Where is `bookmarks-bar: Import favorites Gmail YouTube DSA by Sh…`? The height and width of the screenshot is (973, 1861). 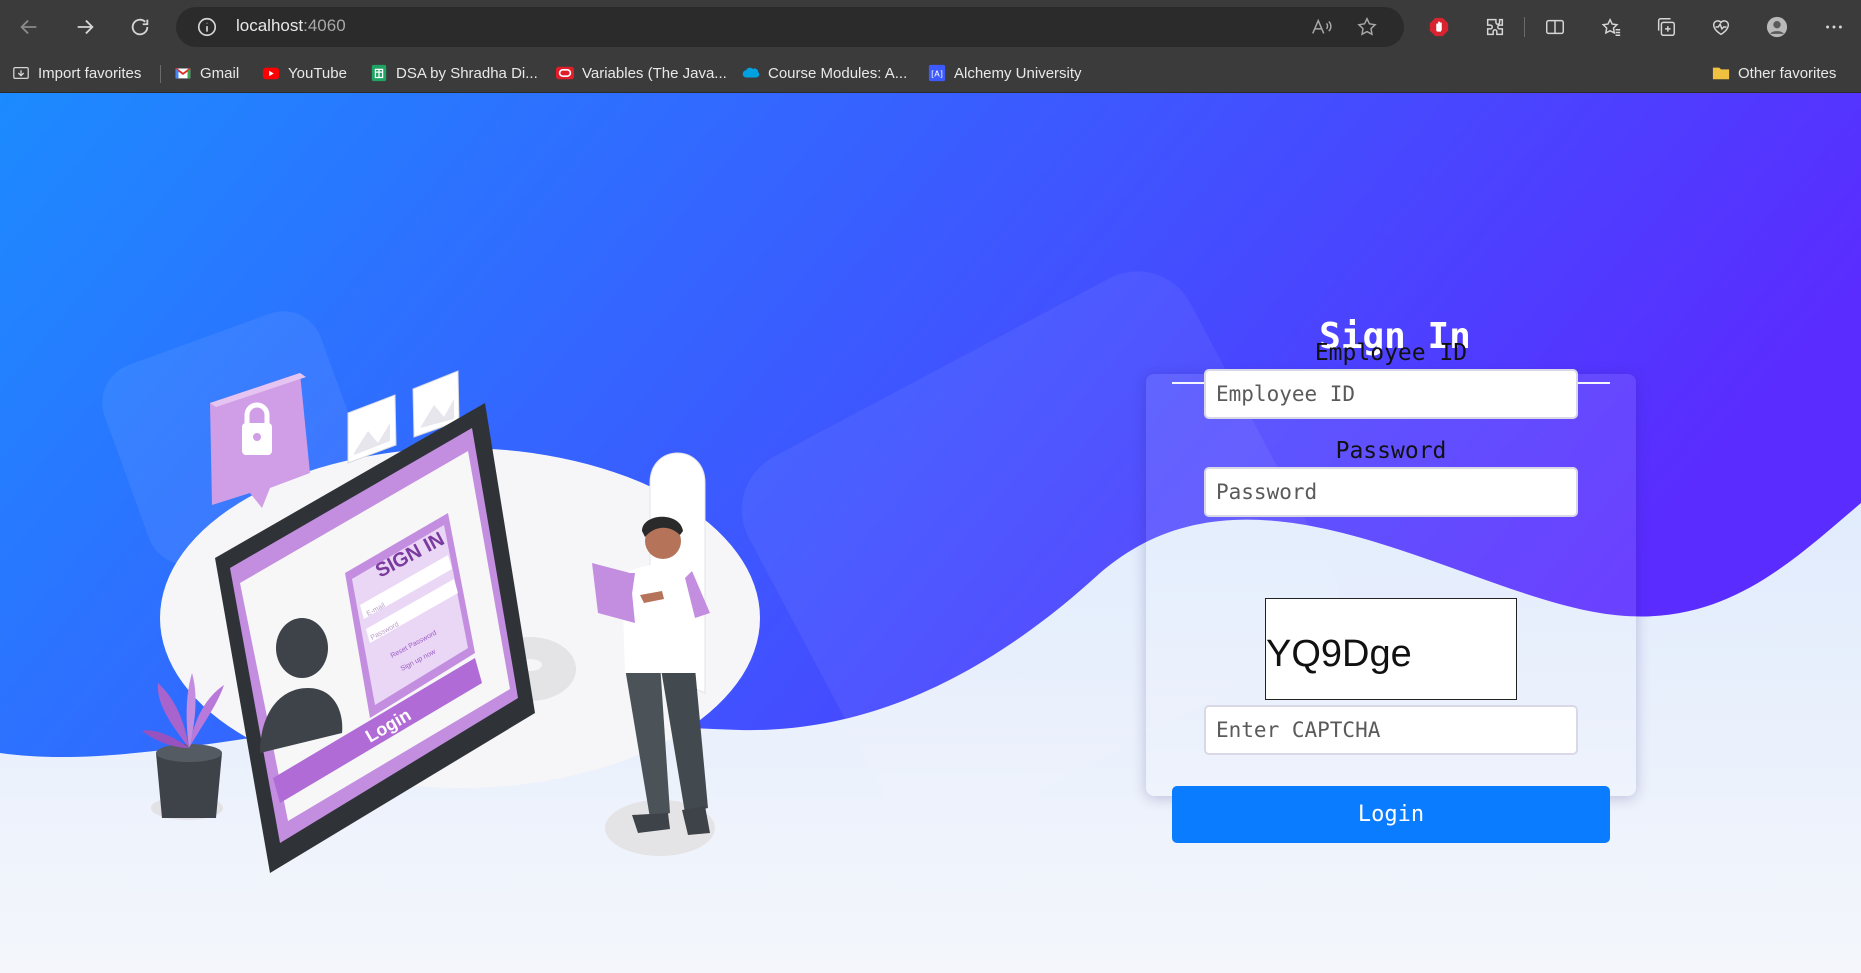 bookmarks-bar: Import favorites Gmail YouTube DSA by Sh… is located at coordinates (930, 73).